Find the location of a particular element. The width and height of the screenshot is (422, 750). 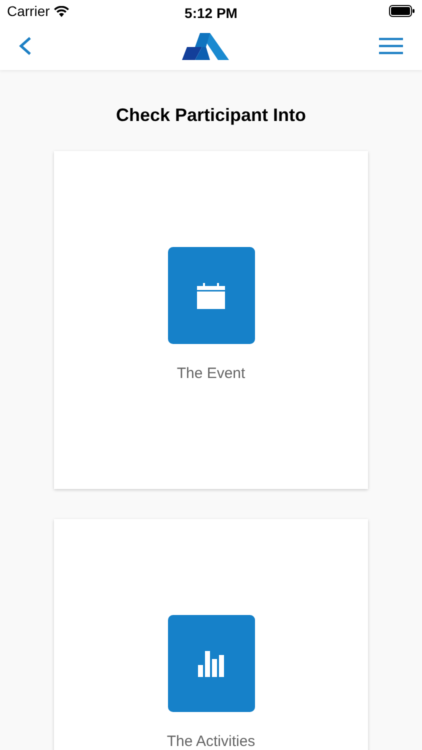

status-time: 5:12 PM is located at coordinates (211, 13).